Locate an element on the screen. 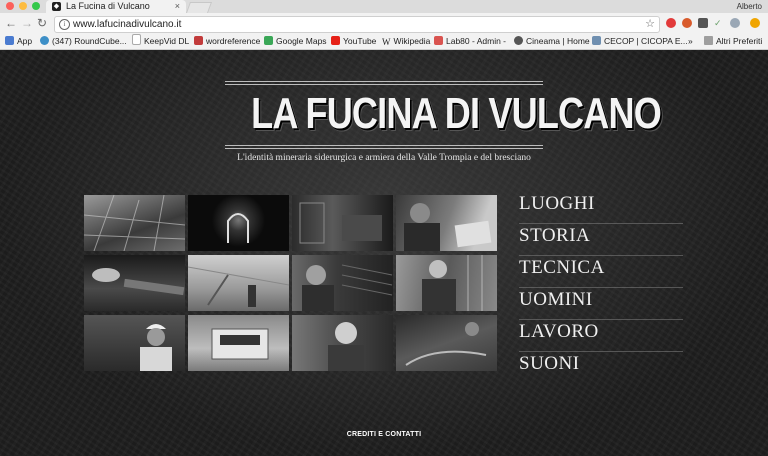 The image size is (768, 456). mail-extension-icon is located at coordinates (703, 23).